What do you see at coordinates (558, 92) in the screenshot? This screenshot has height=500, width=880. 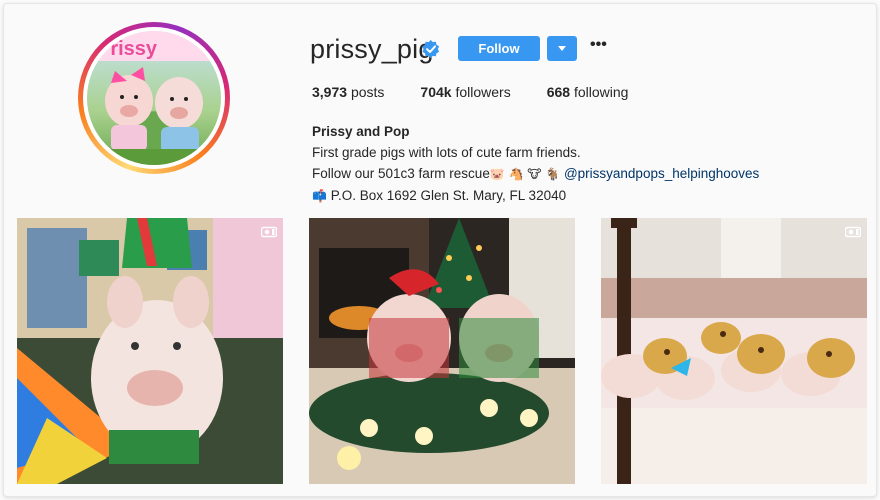 I see `following-count: 668` at bounding box center [558, 92].